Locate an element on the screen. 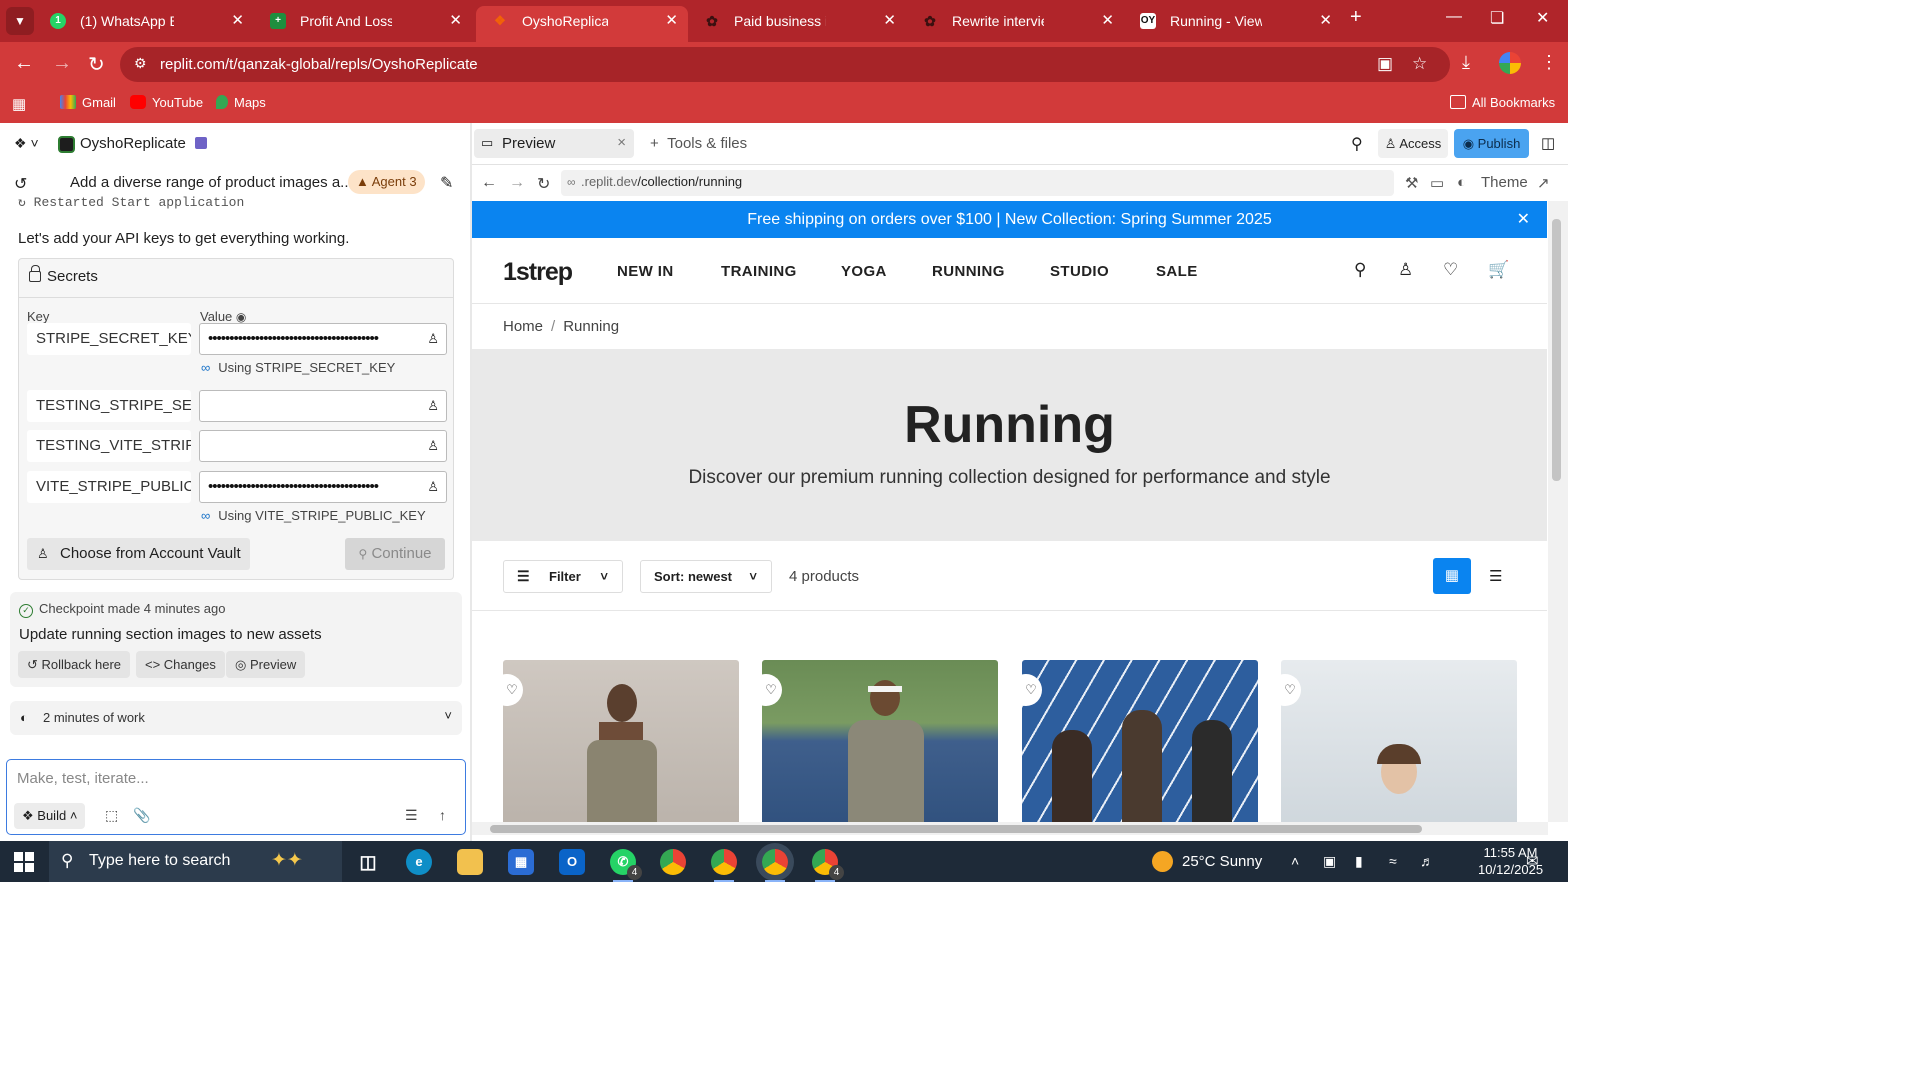 This screenshot has height=1080, width=1920. build-mode-button: ❖ Build ˄ is located at coordinates (50, 816).